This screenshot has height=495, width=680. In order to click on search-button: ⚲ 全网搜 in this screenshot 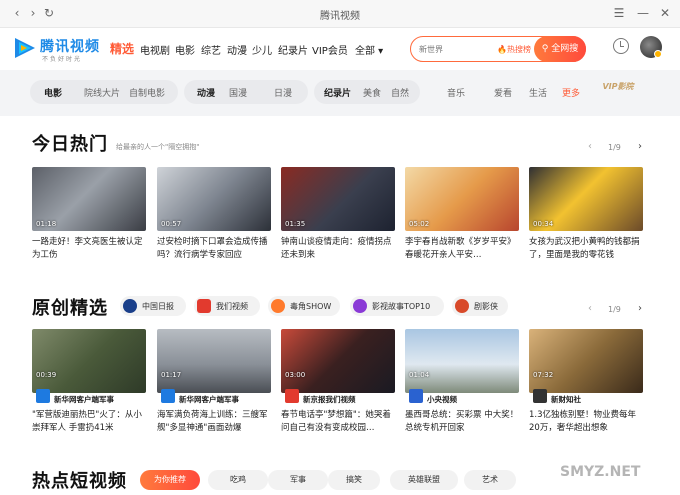, I will do `click(560, 49)`.